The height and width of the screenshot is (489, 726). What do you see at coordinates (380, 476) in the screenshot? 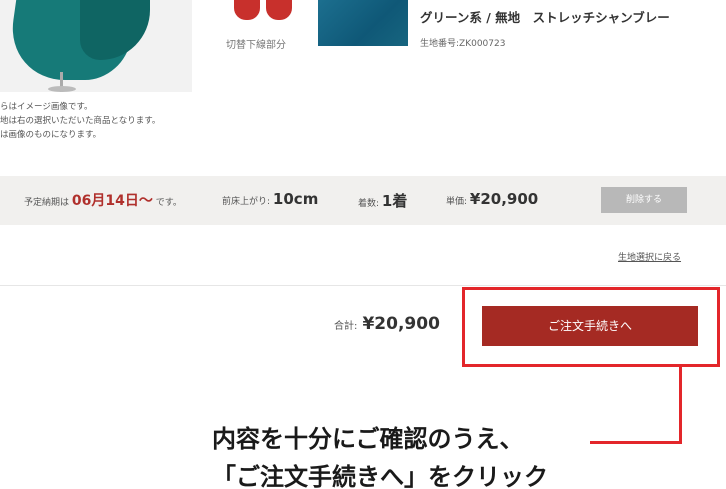
I see `instruction-line: 「ご注文手続きへ」をクリック` at bounding box center [380, 476].